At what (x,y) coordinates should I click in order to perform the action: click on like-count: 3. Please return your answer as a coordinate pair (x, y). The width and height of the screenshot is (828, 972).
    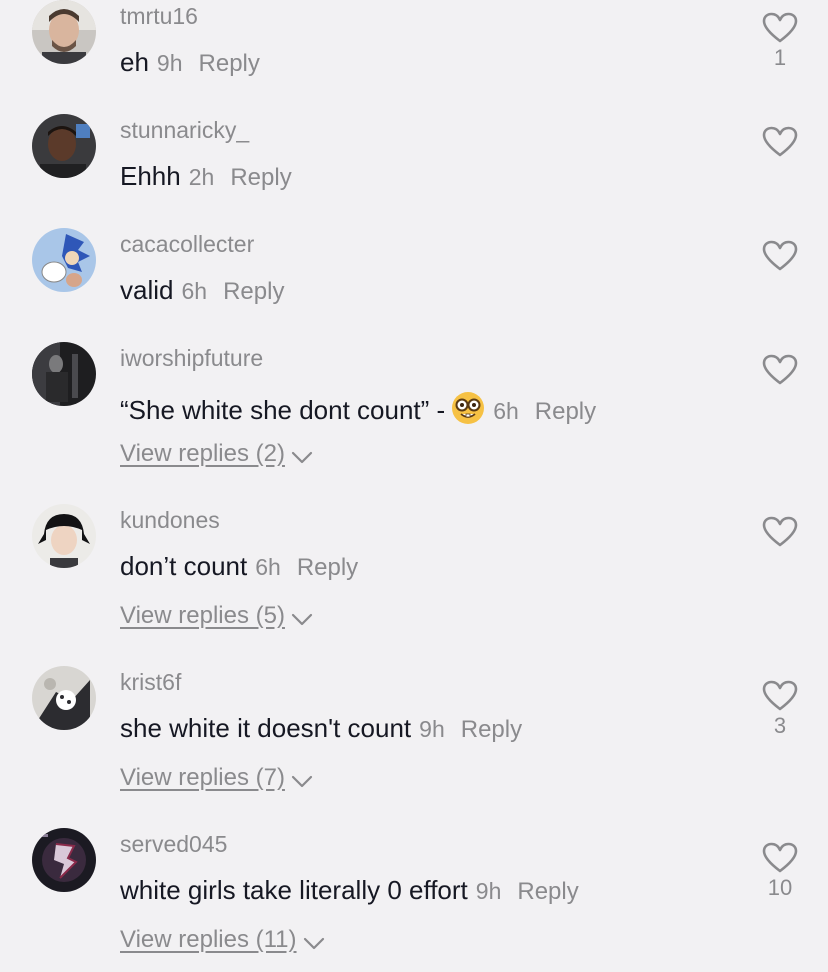
    Looking at the image, I should click on (780, 725).